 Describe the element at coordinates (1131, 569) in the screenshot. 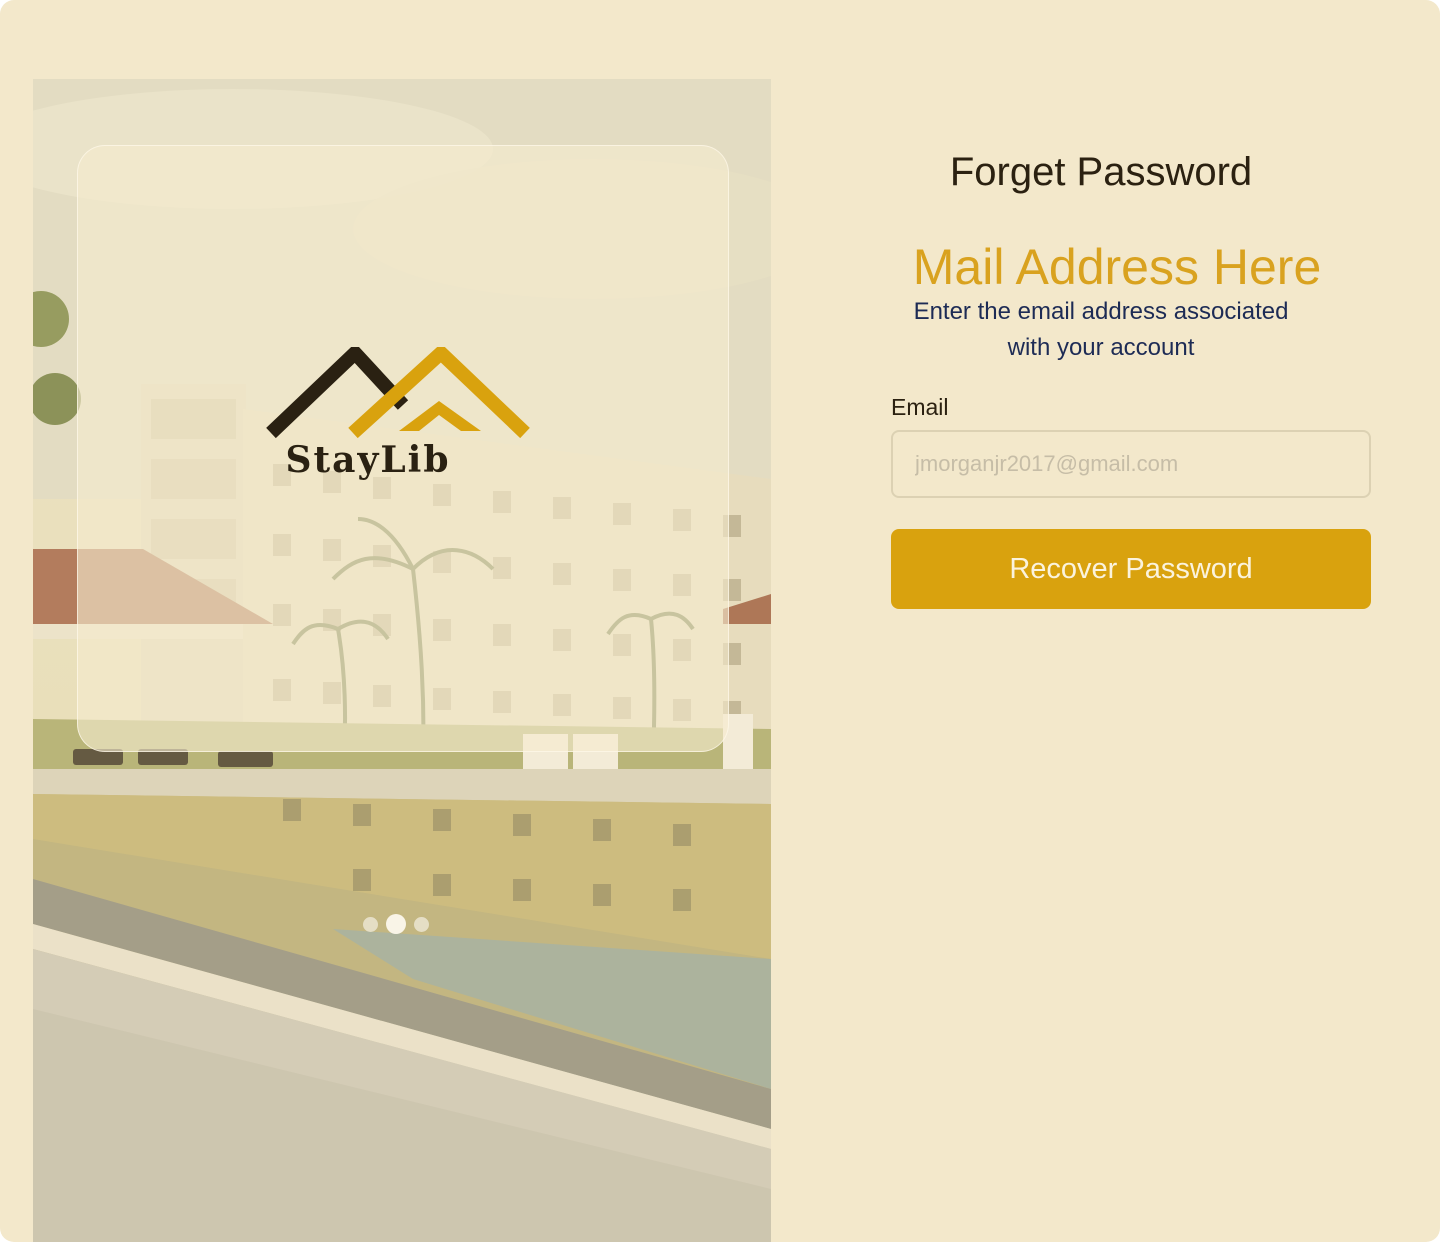

I see `recover-password-button: Recover Password` at that location.